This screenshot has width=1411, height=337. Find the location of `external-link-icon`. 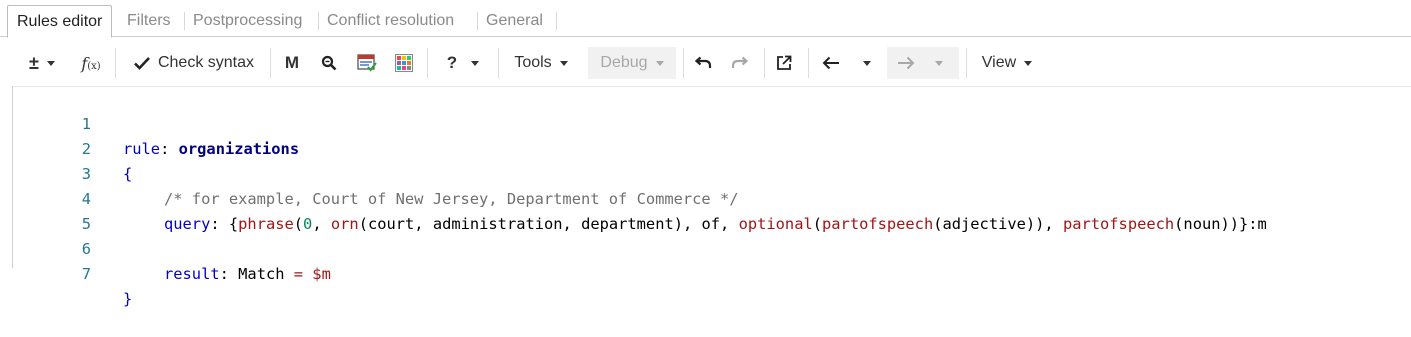

external-link-icon is located at coordinates (784, 62).